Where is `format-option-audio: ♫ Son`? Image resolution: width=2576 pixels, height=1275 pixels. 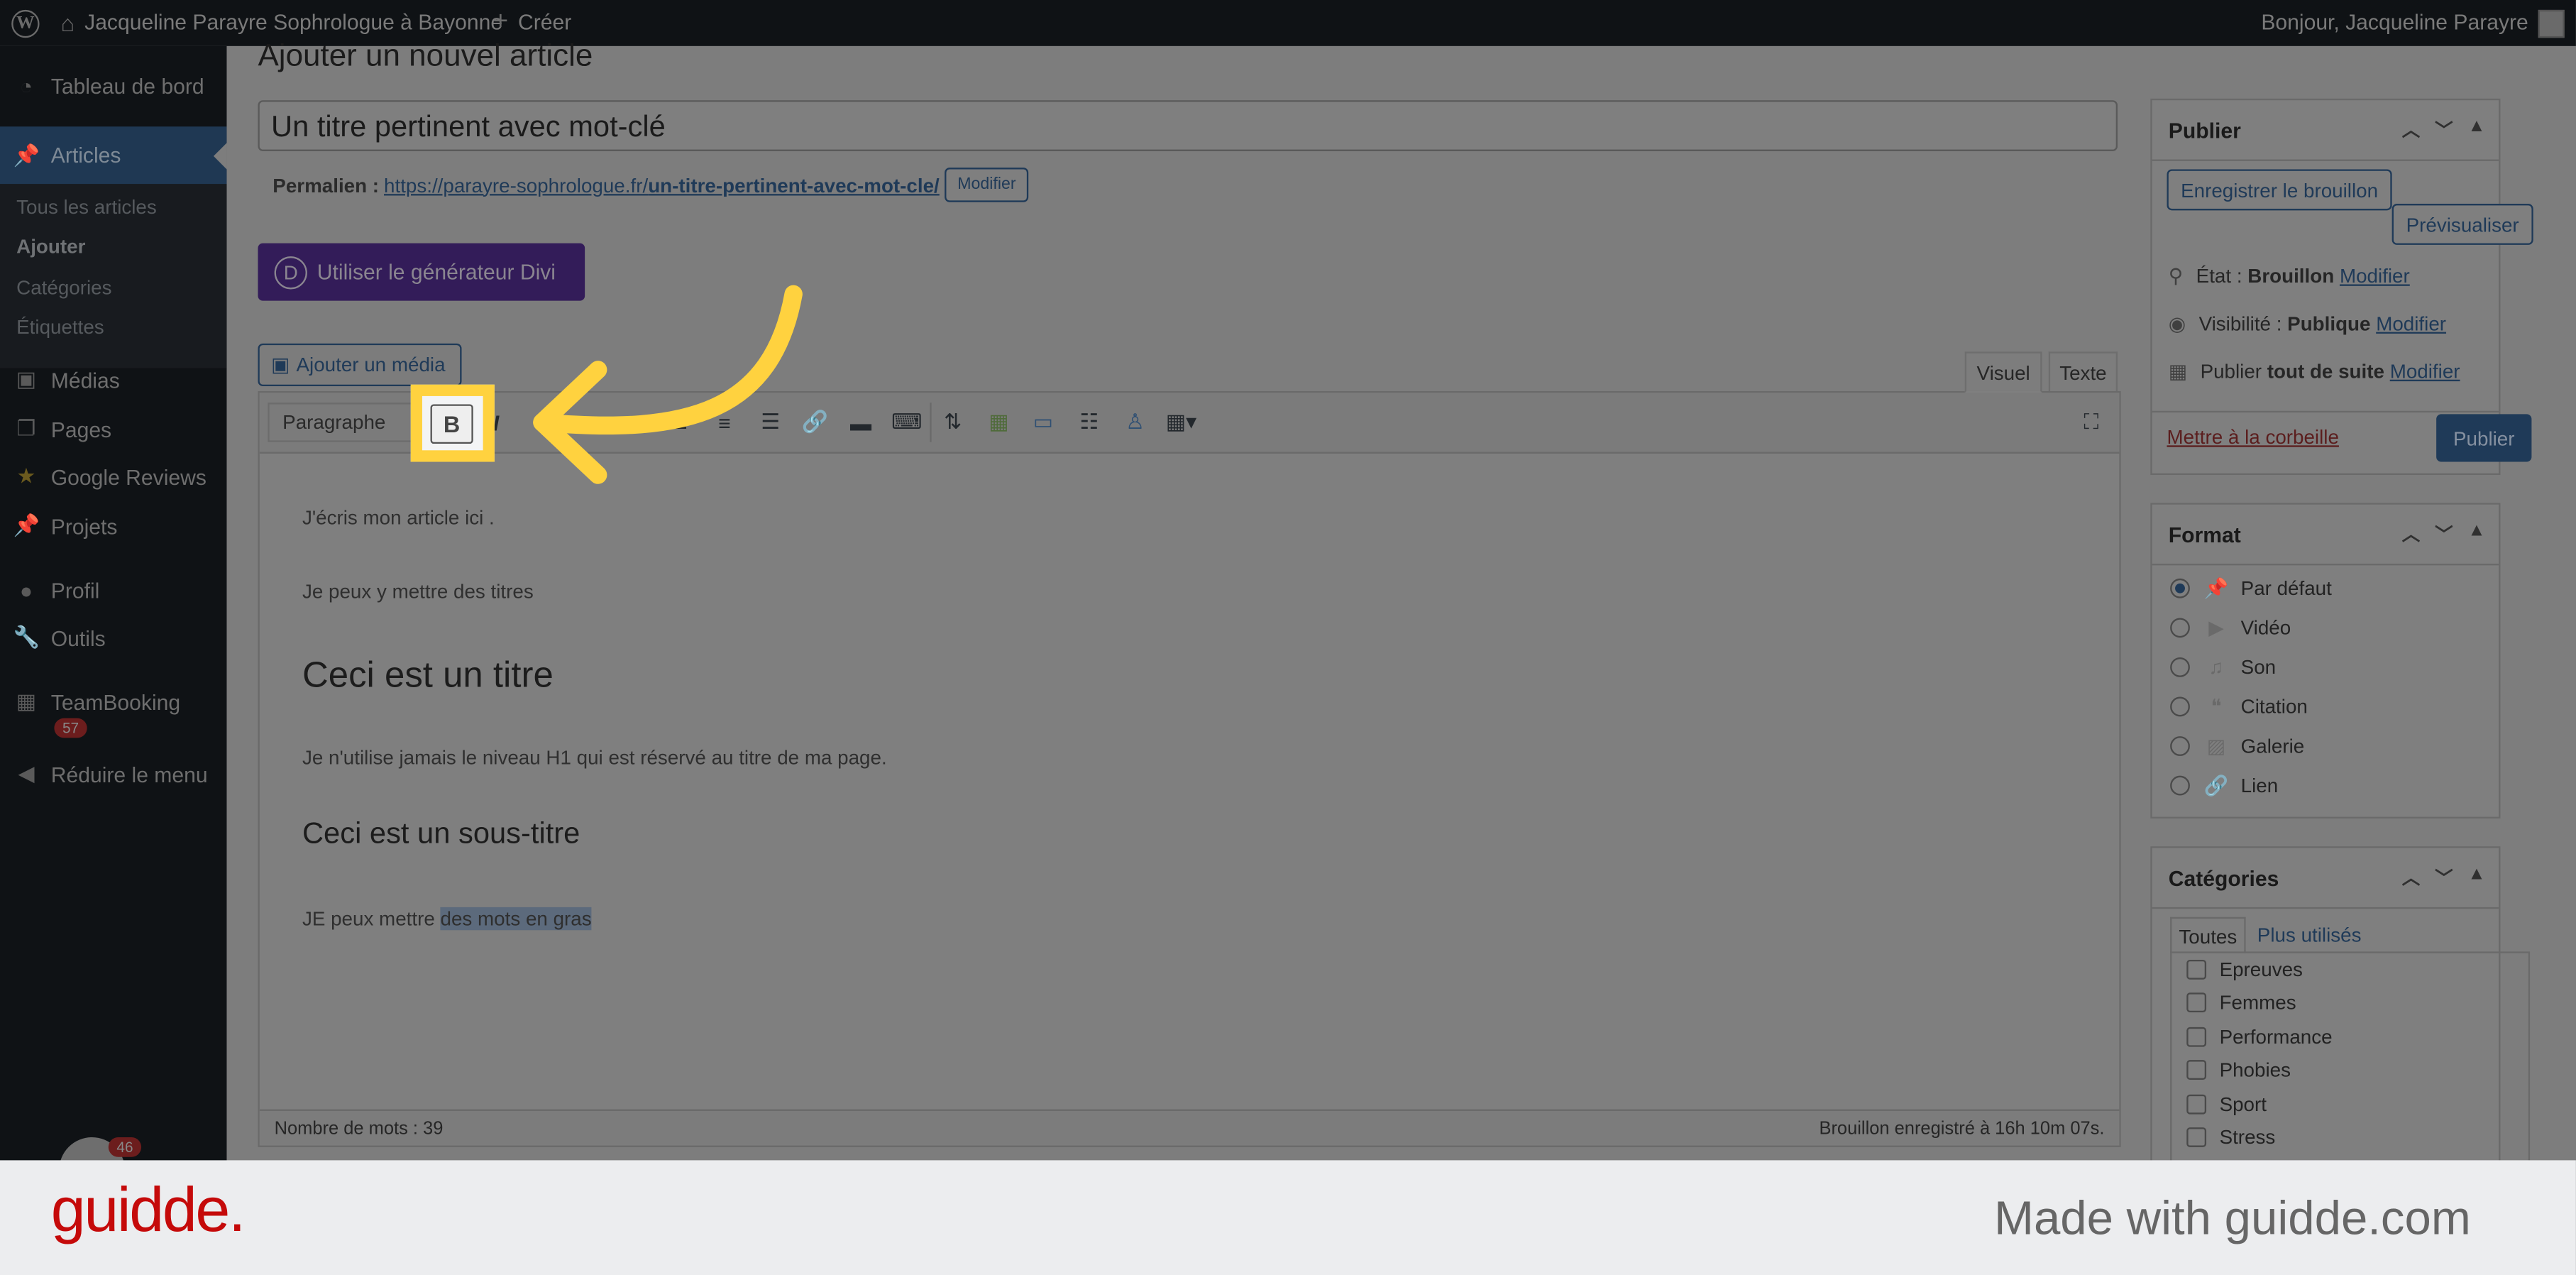 format-option-audio: ♫ Son is located at coordinates (2223, 667).